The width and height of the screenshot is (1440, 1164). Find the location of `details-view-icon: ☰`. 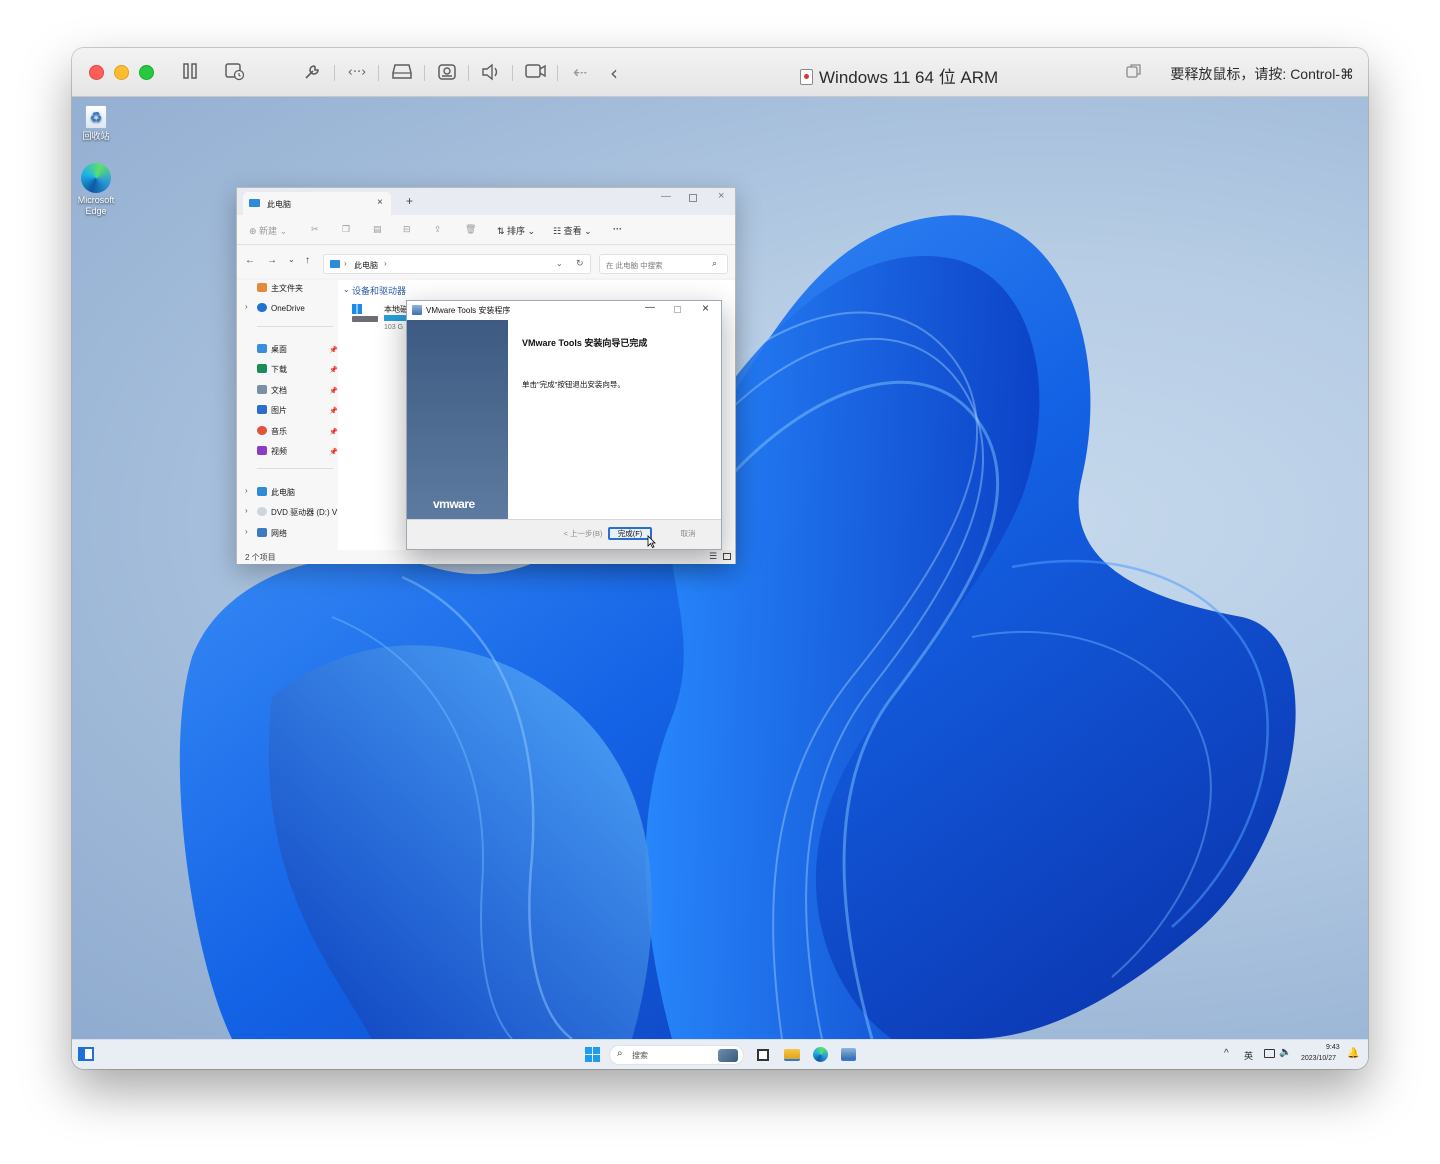

details-view-icon: ☰ is located at coordinates (713, 556).